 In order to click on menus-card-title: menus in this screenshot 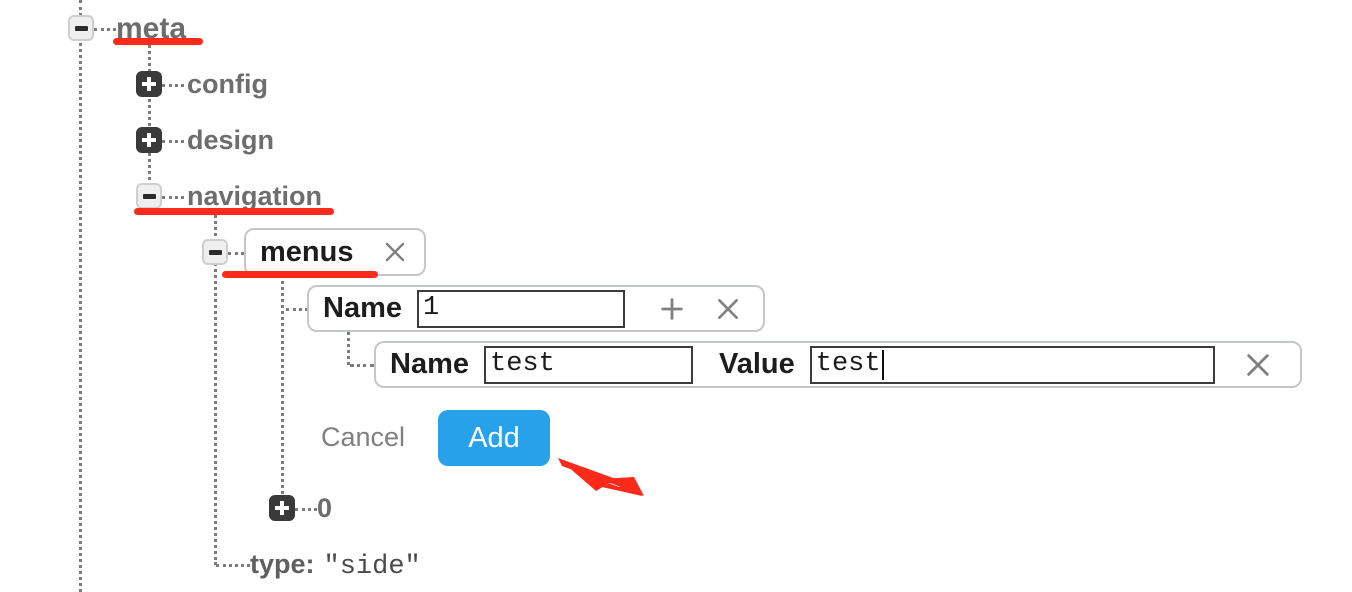, I will do `click(307, 251)`.